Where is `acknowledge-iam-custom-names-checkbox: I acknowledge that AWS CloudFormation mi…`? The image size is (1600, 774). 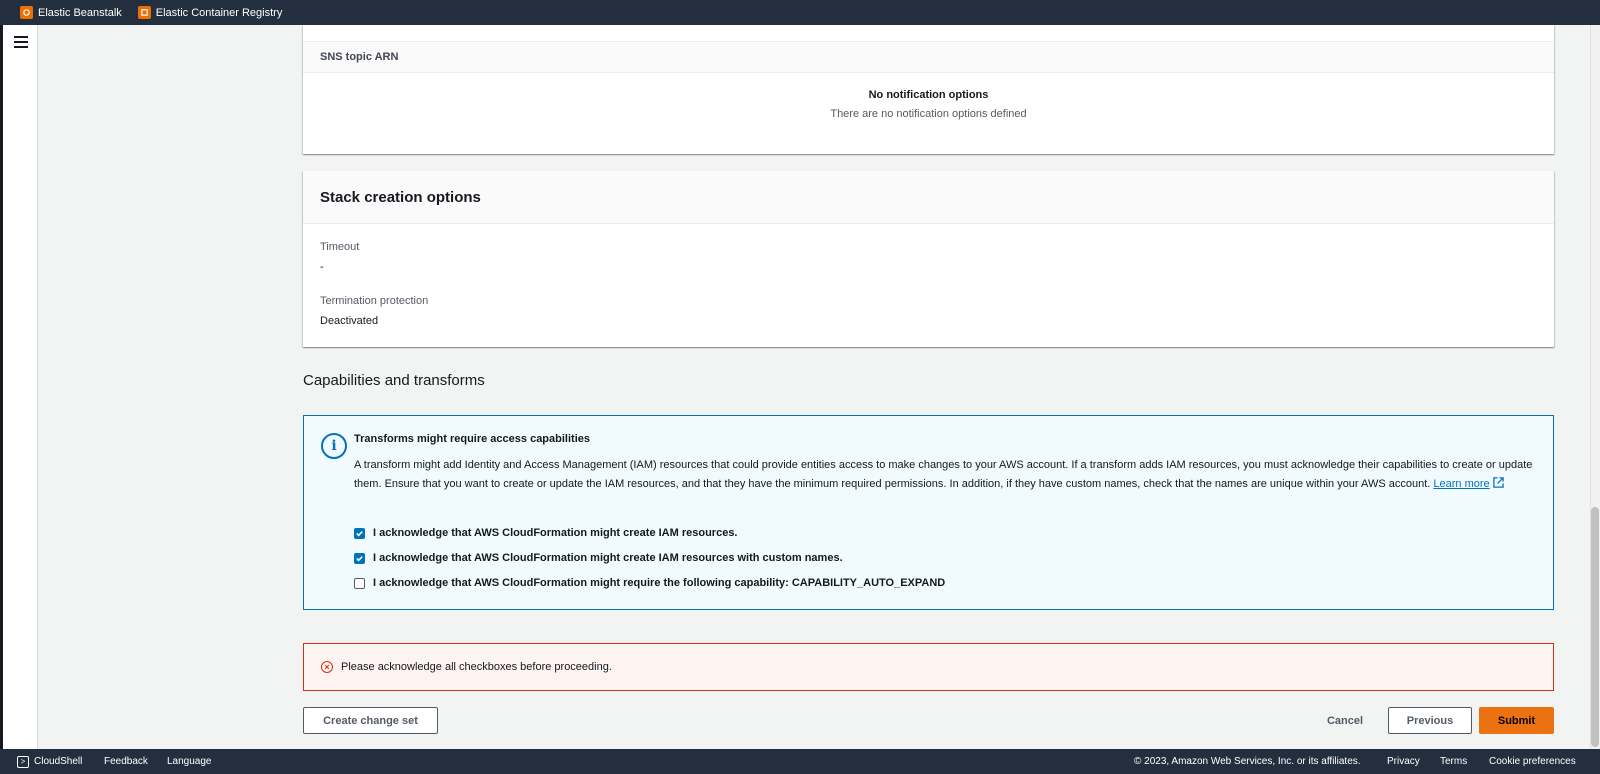 acknowledge-iam-custom-names-checkbox: I acknowledge that AWS CloudFormation mi… is located at coordinates (598, 558).